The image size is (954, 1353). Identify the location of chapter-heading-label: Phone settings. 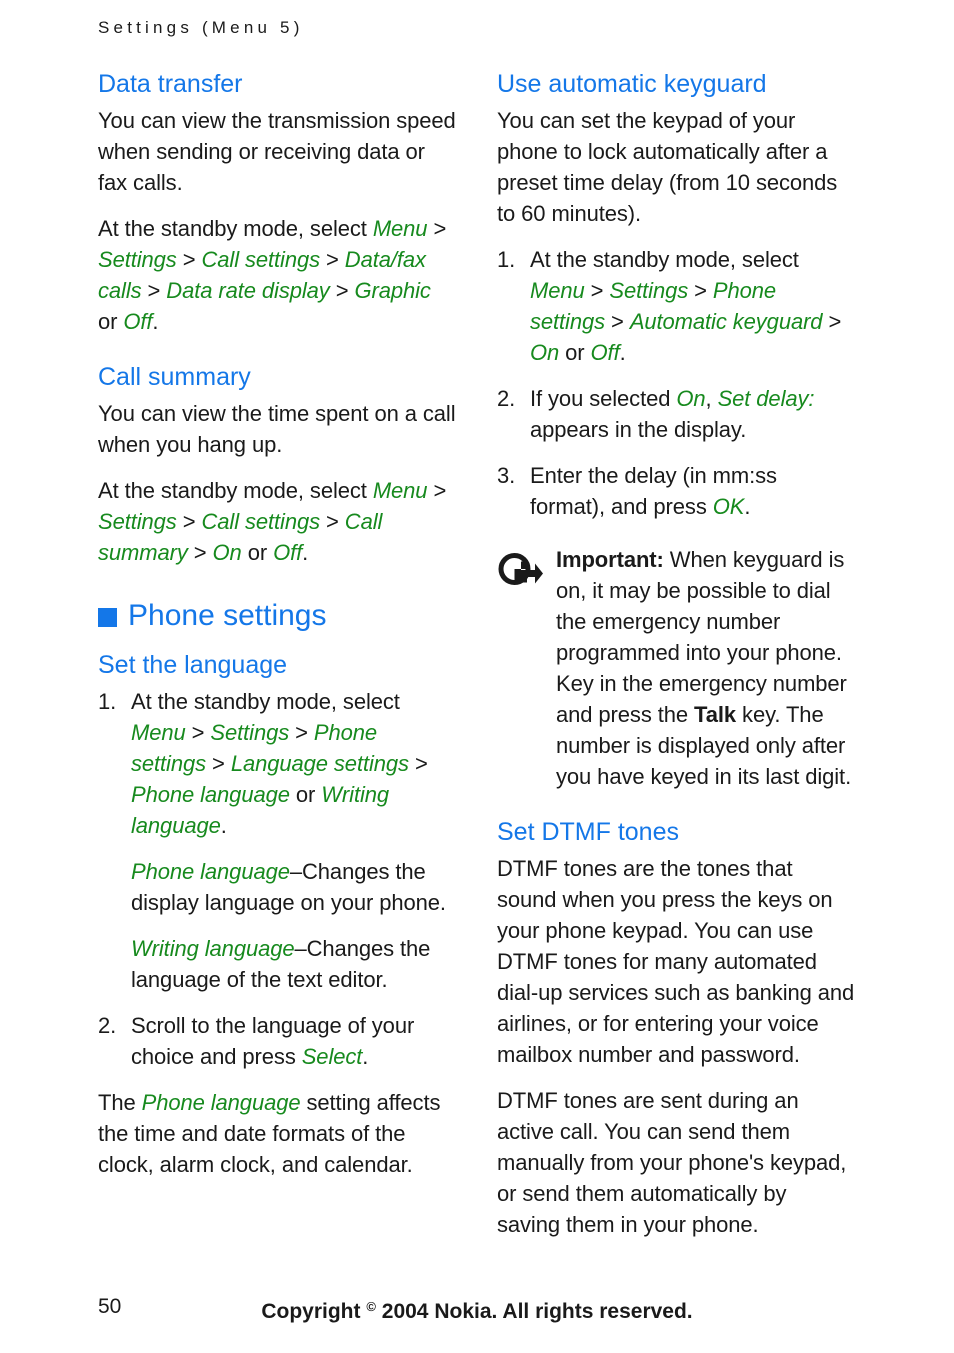
(227, 615).